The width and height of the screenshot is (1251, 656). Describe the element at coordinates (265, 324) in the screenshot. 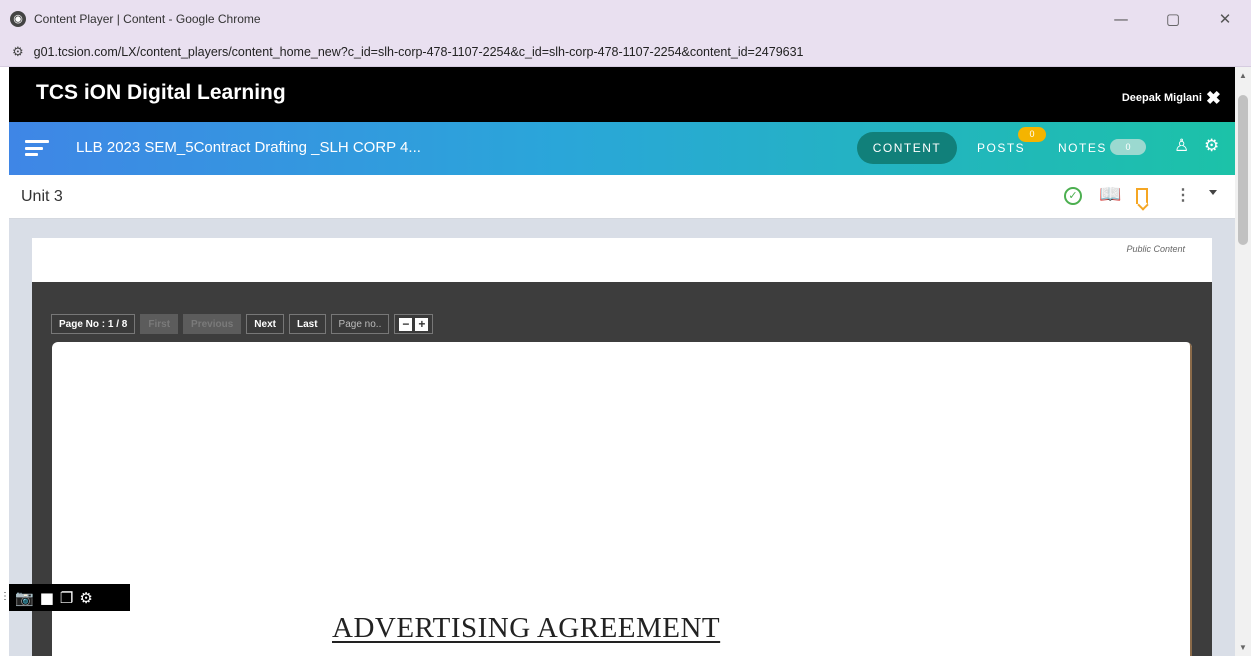

I see `next-page-button: Next` at that location.